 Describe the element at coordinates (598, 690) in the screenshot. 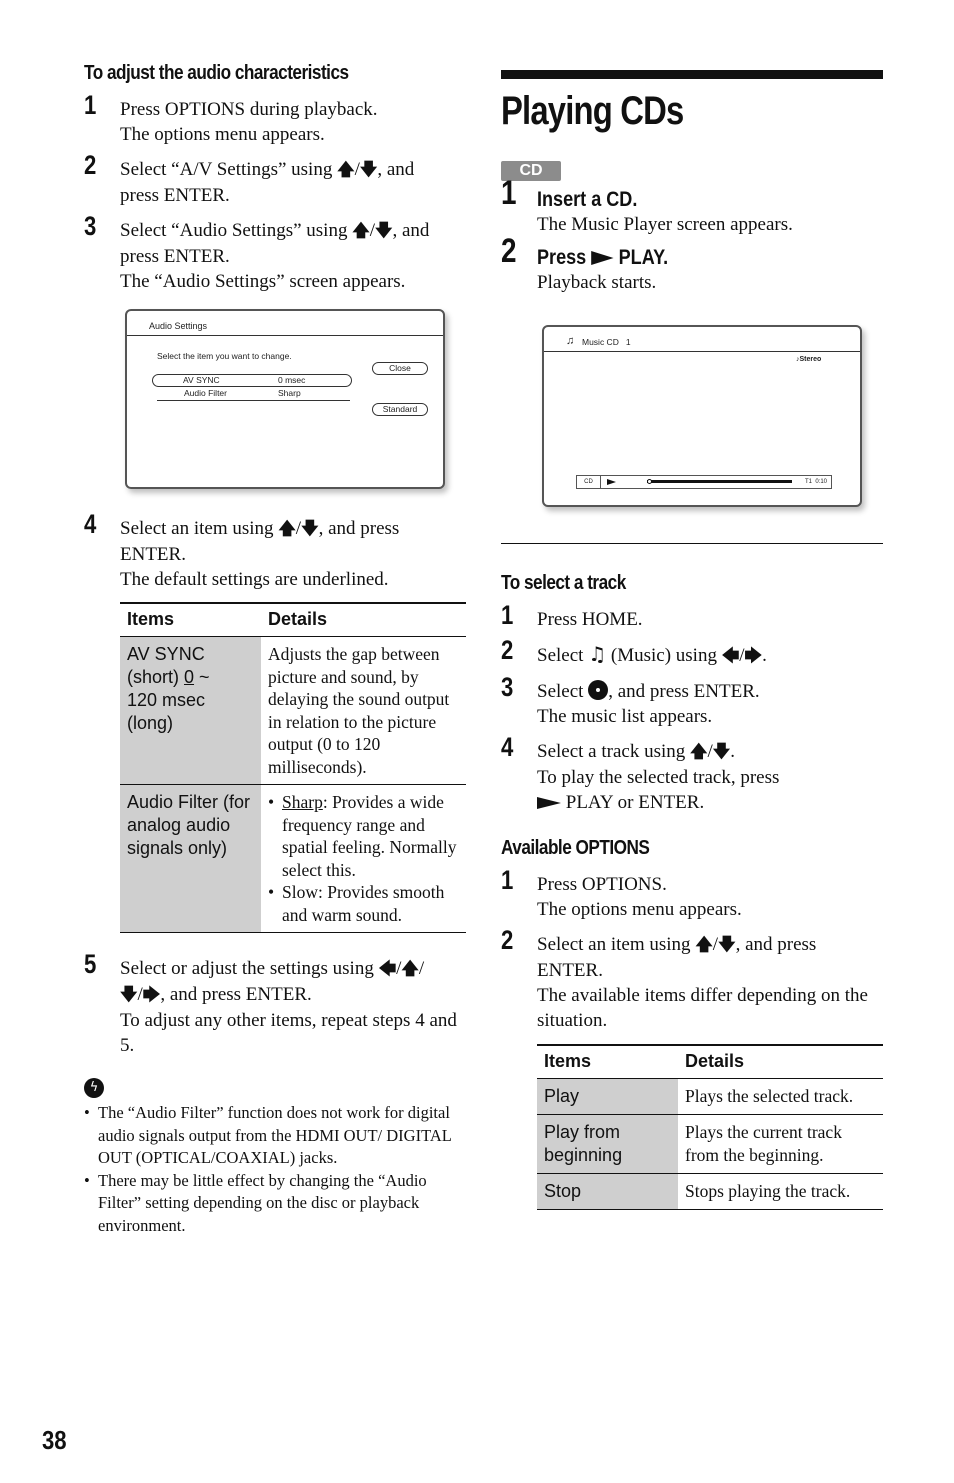

I see `disc-icon` at that location.